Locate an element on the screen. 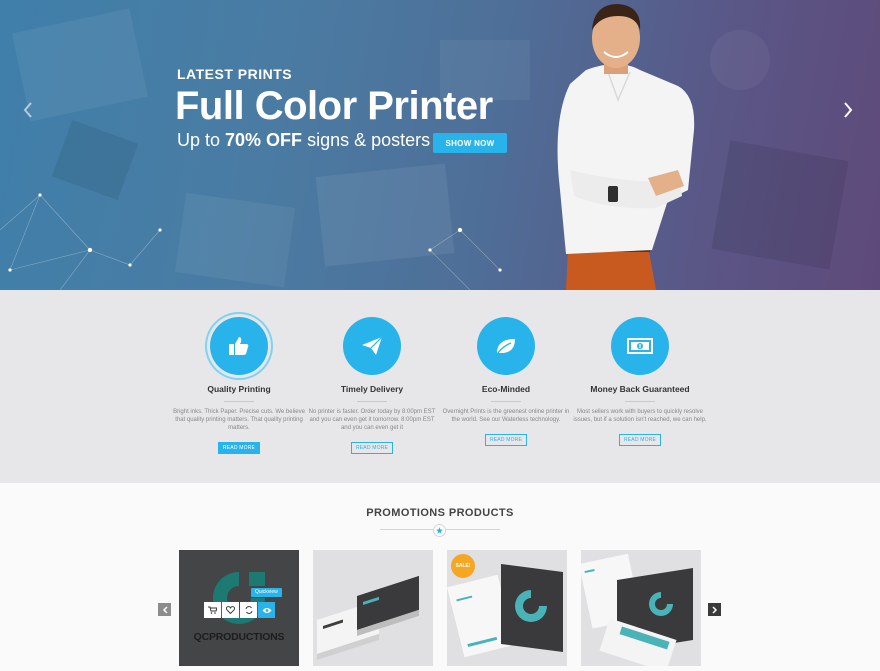 The image size is (880, 671). heart-icon is located at coordinates (230, 610).